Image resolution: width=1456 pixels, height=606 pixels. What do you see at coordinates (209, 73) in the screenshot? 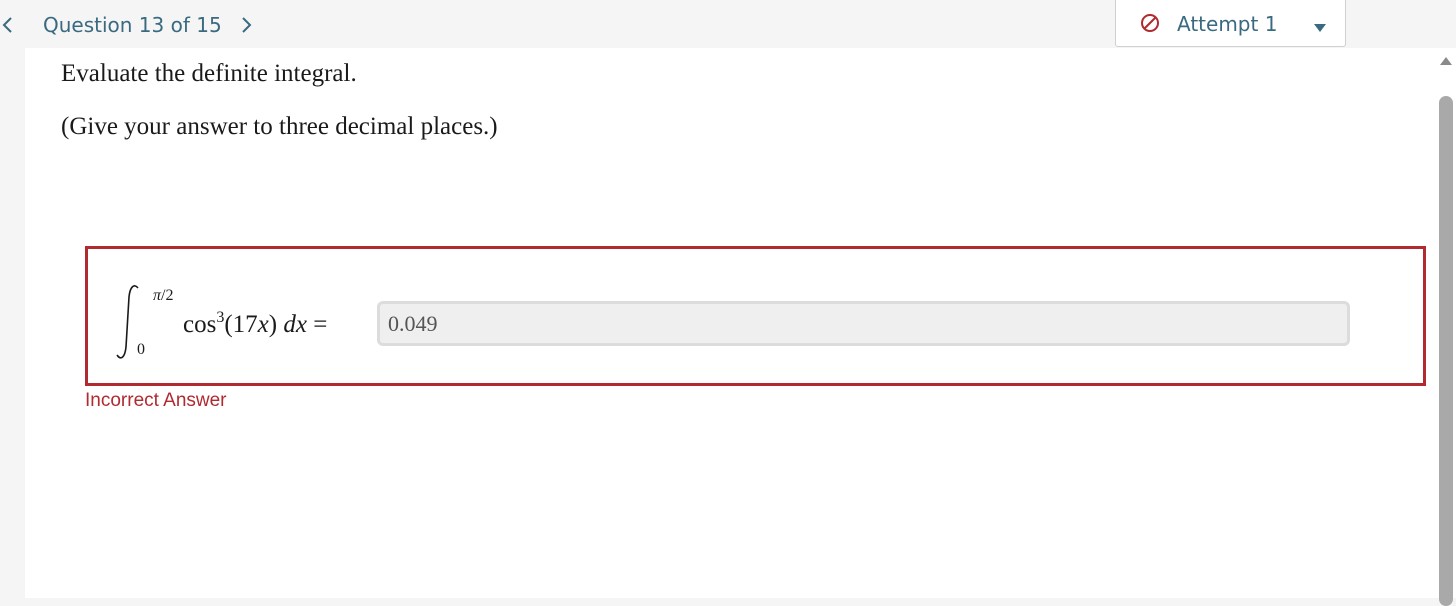
I see `question-instruction: Evaluate the definite integral.` at bounding box center [209, 73].